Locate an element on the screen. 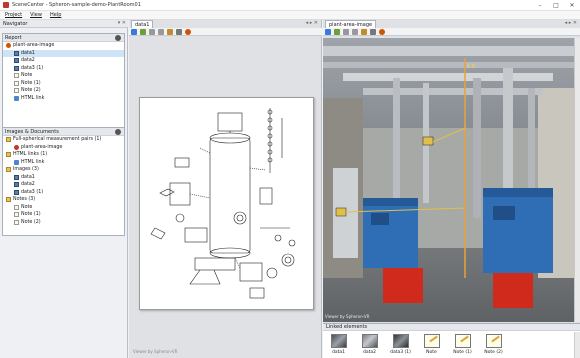  tab-label: plant-area-image is located at coordinates (351, 24).